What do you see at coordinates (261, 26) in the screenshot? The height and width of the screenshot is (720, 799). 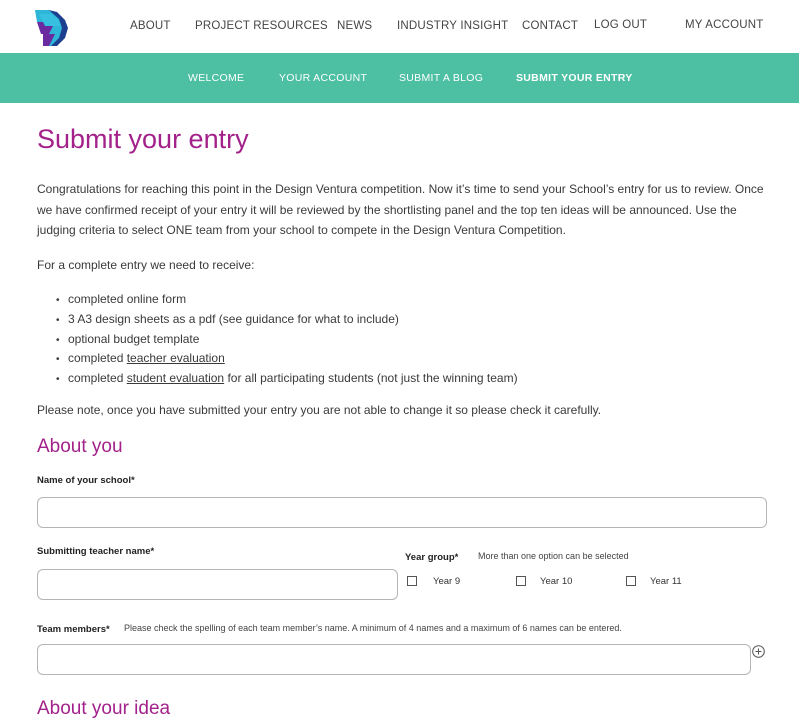 I see `nav-project-resources: PROJECT RESOURCES` at bounding box center [261, 26].